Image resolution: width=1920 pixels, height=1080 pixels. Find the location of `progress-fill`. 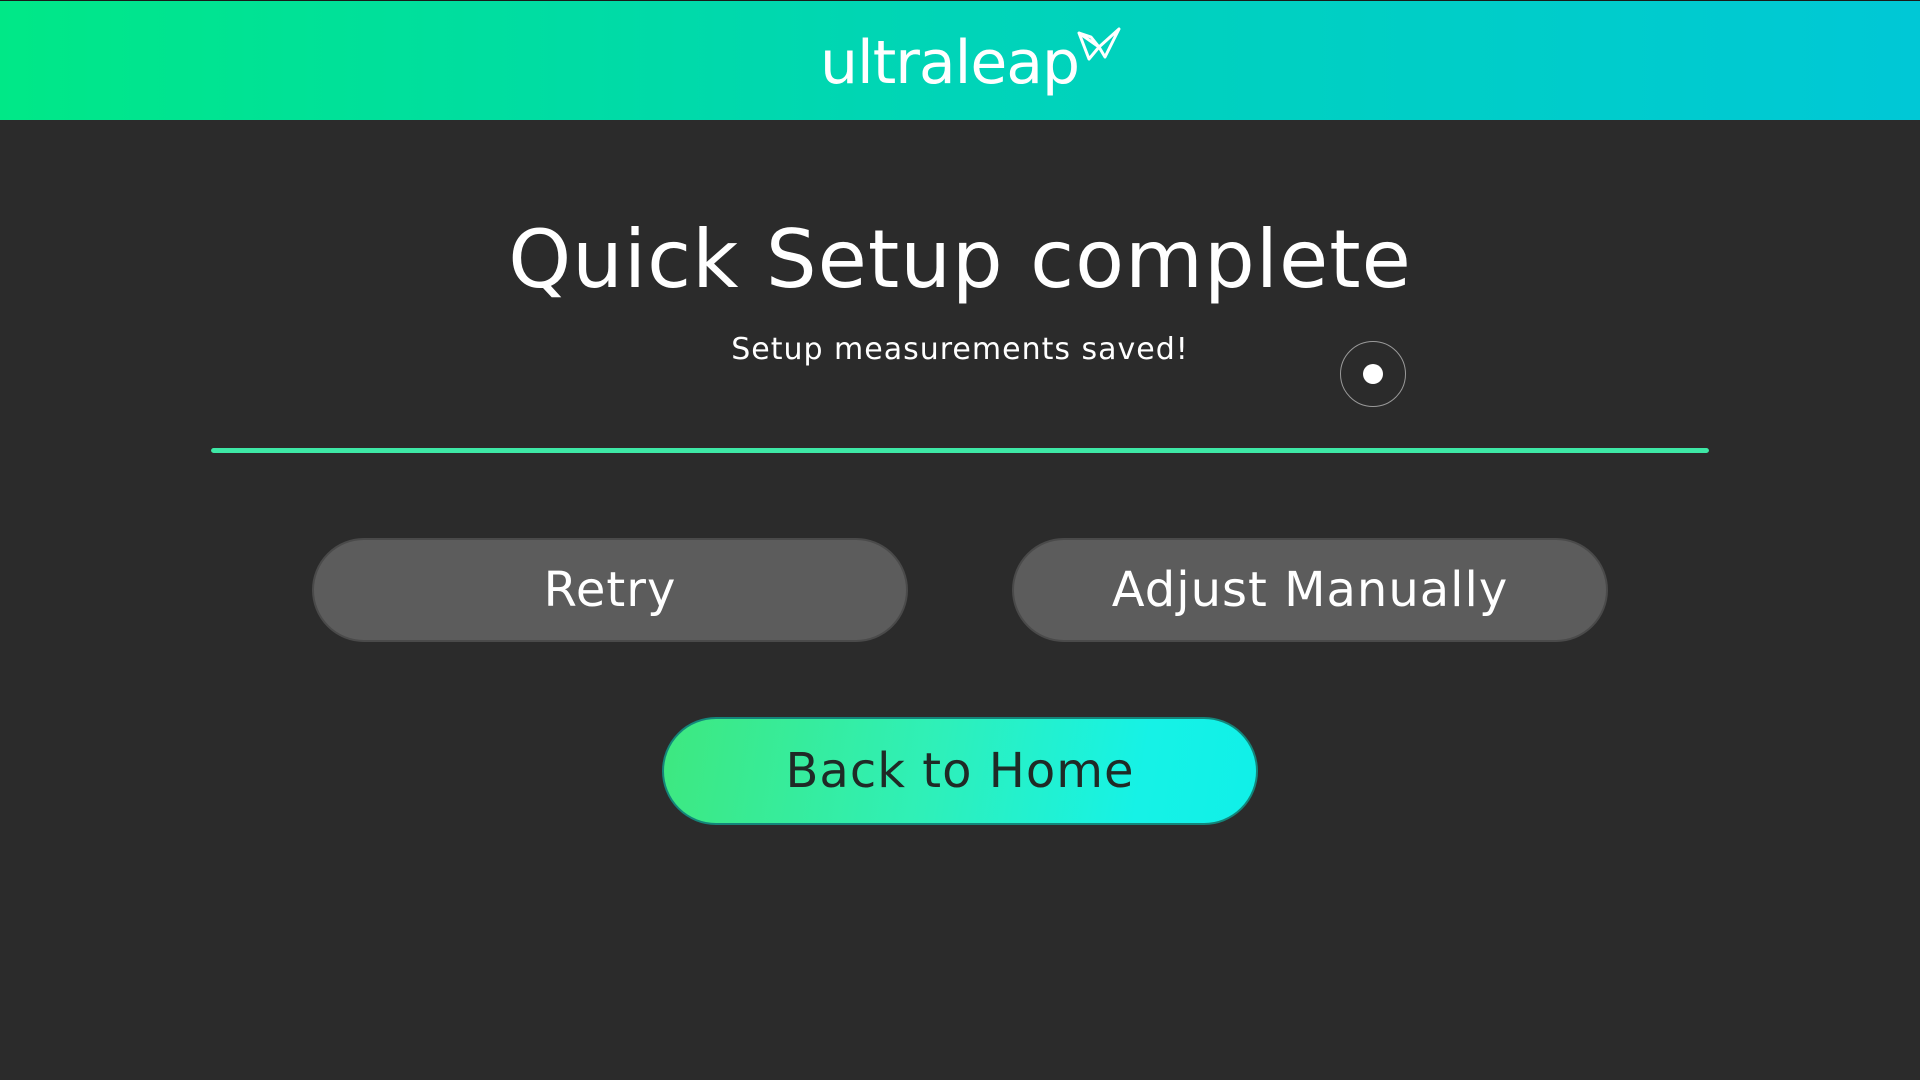

progress-fill is located at coordinates (960, 450).